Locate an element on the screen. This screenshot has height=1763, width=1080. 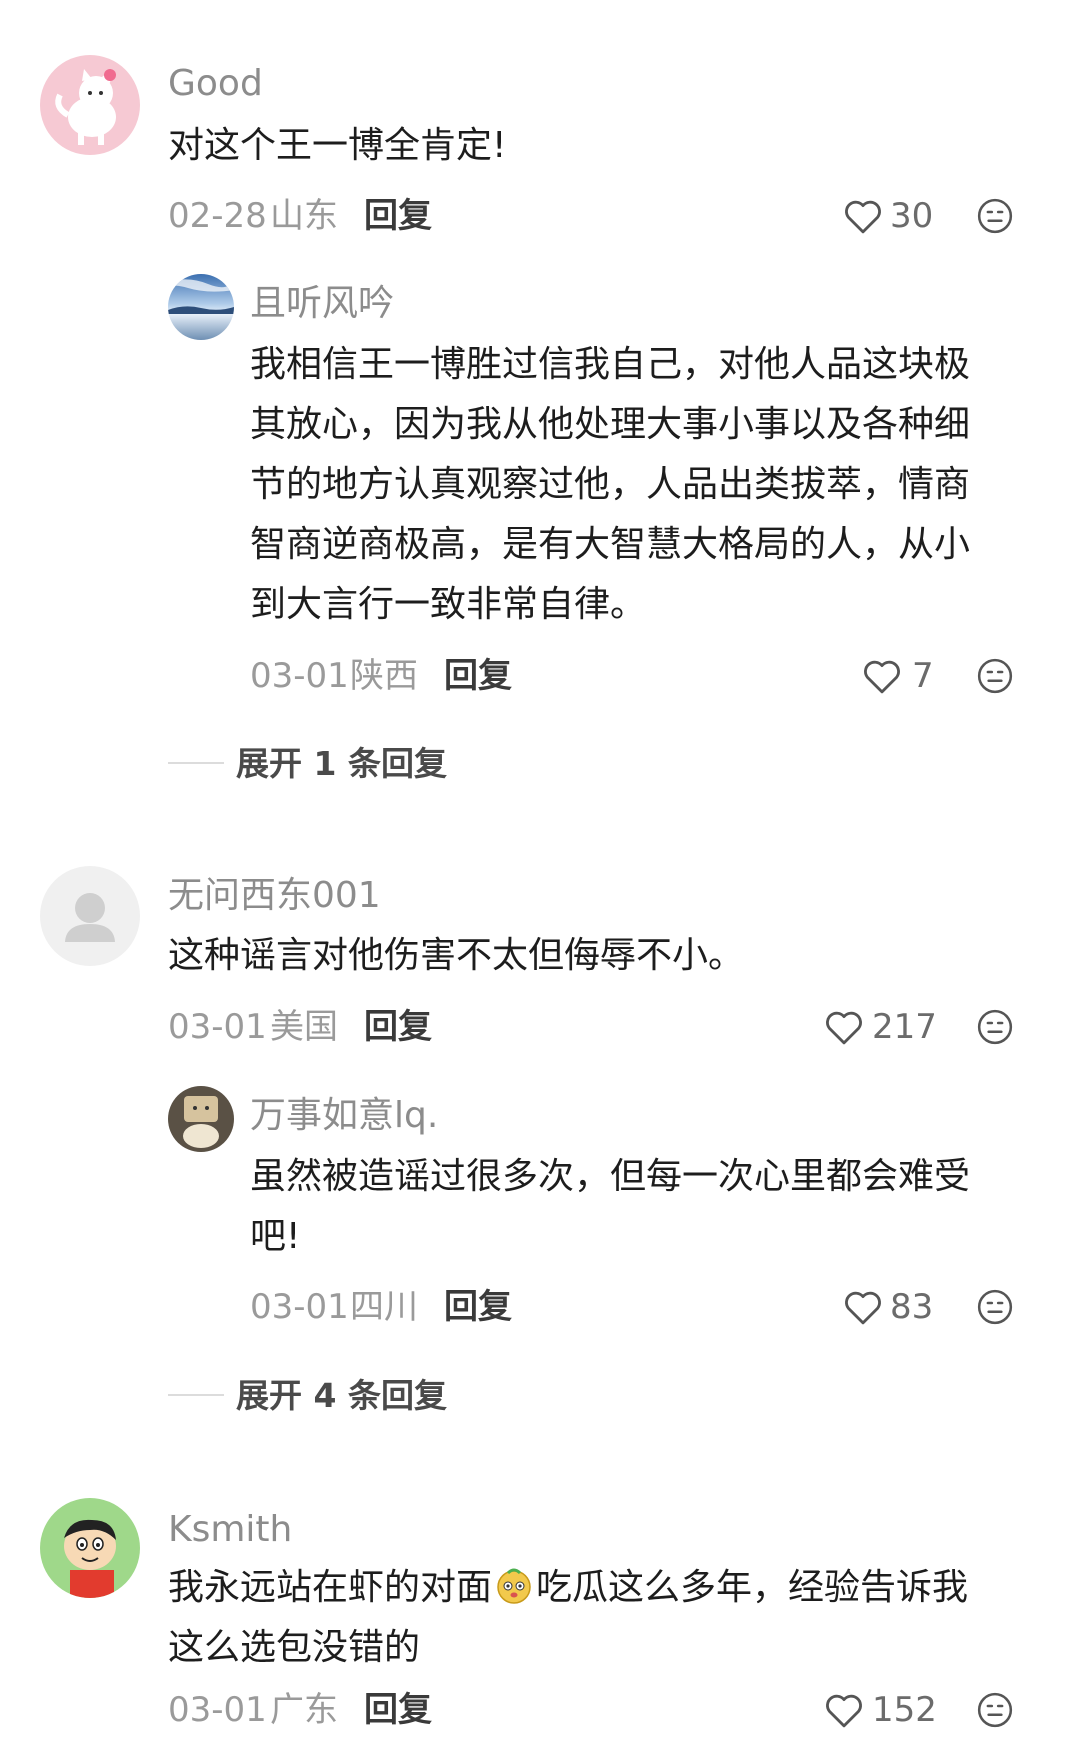
comment-username: Ksmith is located at coordinates (230, 1530).